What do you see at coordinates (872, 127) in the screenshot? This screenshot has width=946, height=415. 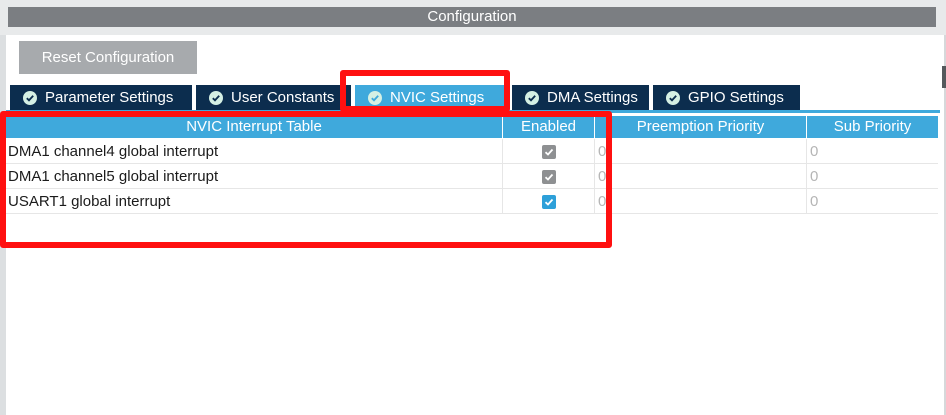 I see `column-header-sub-priority: Sub Priority` at bounding box center [872, 127].